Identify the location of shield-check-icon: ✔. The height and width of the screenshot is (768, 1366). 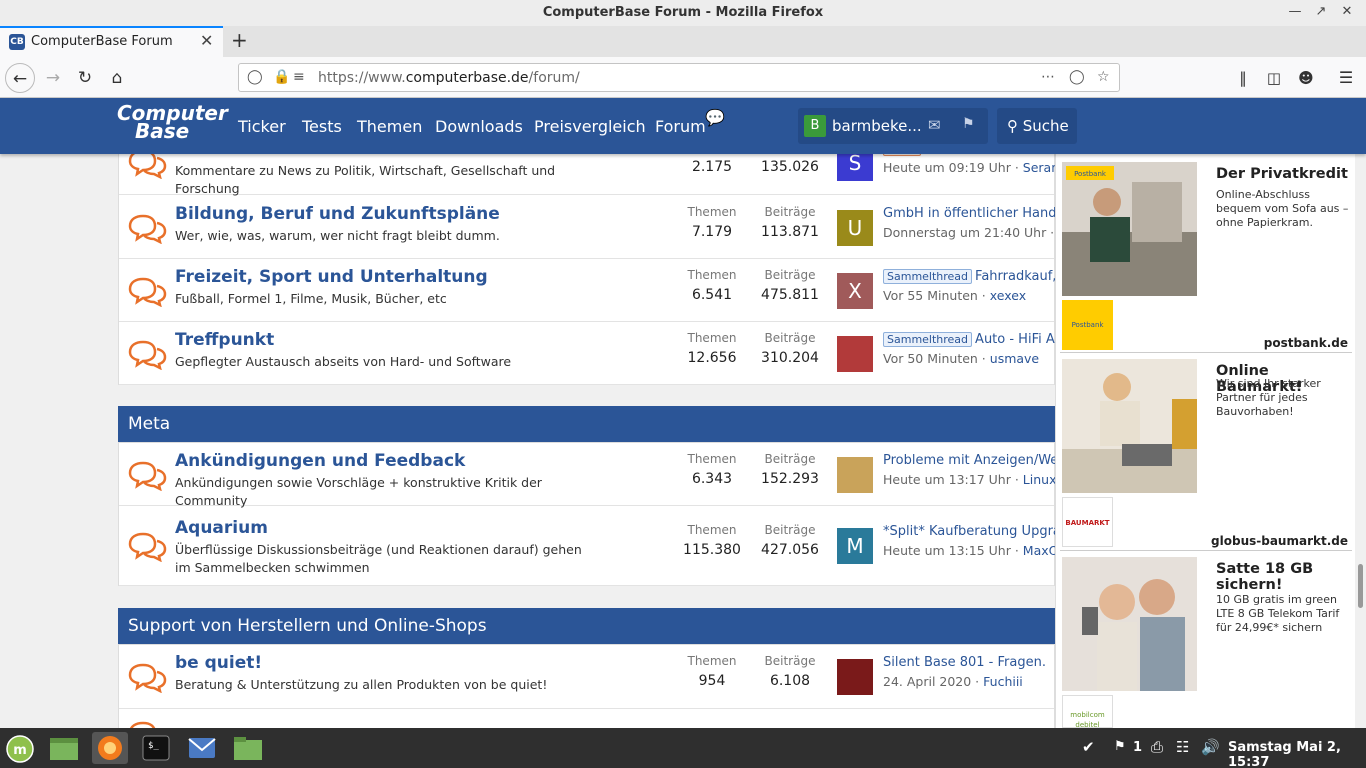
(1088, 747).